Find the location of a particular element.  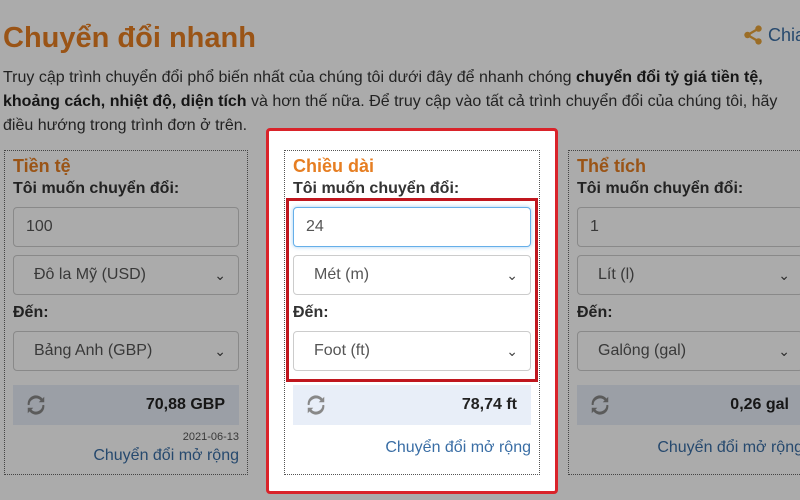

to-unit-select: Foot (ft) ⌄ is located at coordinates (412, 351).